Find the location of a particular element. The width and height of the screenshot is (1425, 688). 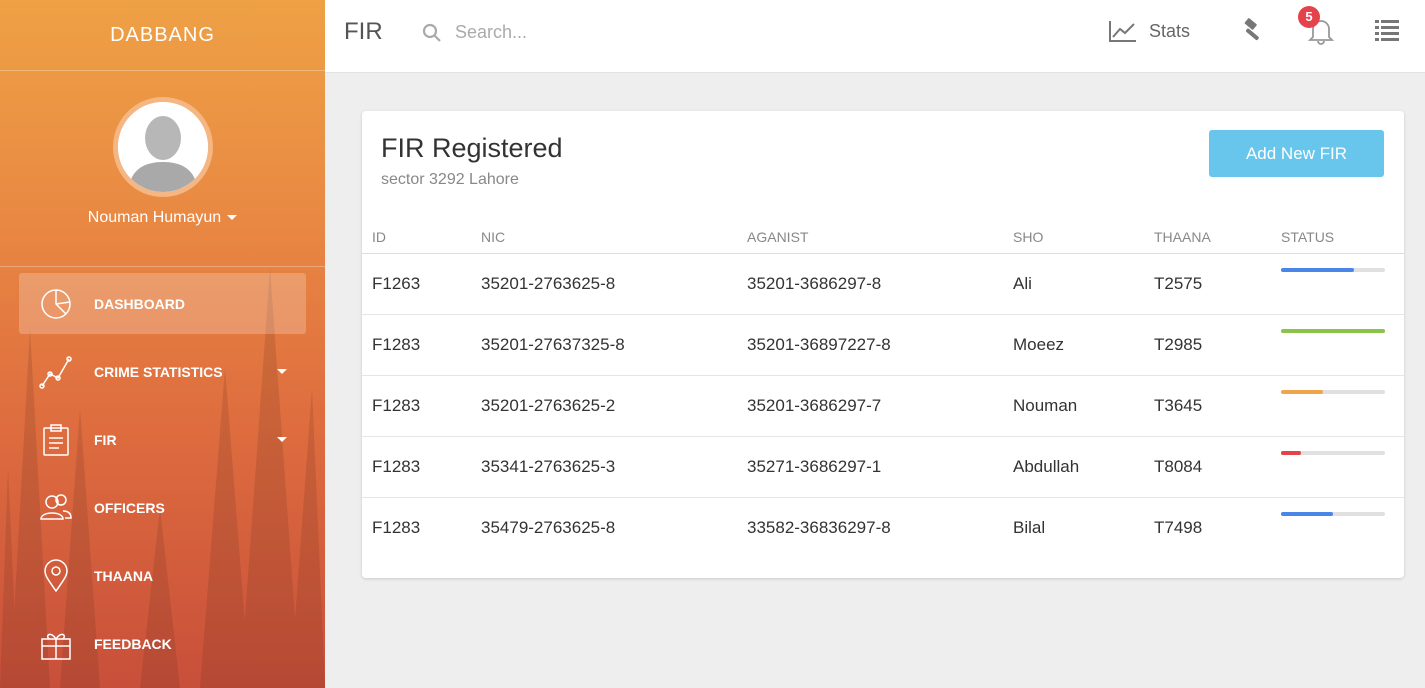

gift-icon is located at coordinates (56, 646).